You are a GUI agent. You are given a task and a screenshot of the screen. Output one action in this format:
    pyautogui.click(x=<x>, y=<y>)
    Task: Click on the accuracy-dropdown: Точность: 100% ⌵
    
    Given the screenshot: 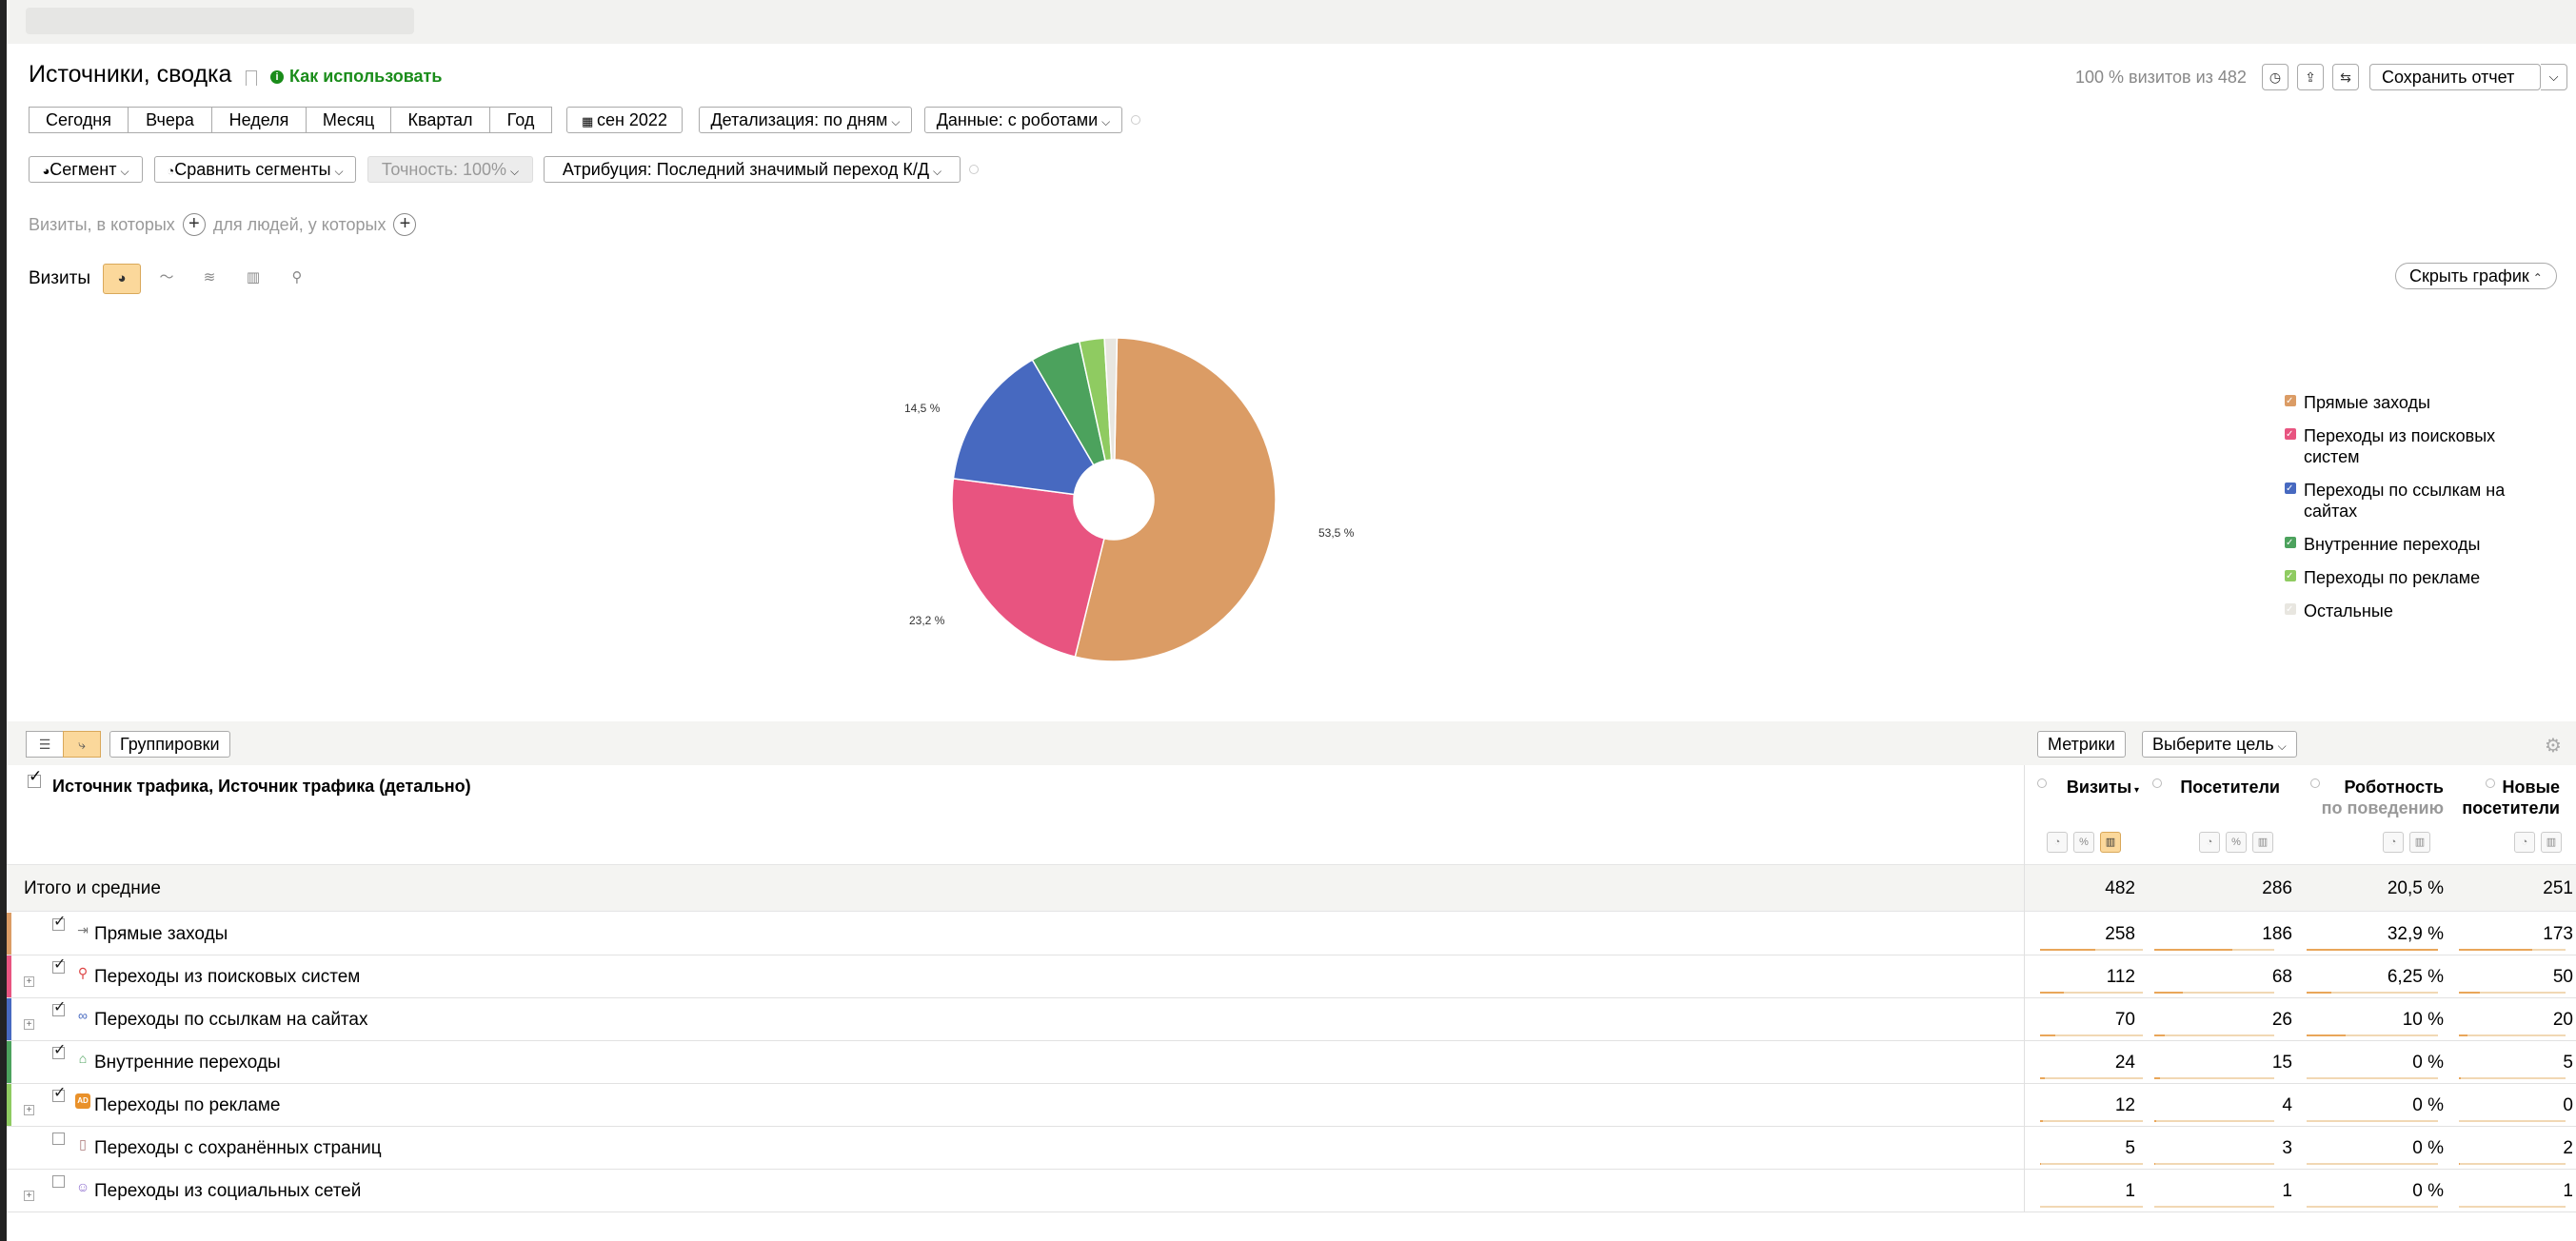 What is the action you would take?
    pyautogui.click(x=450, y=169)
    